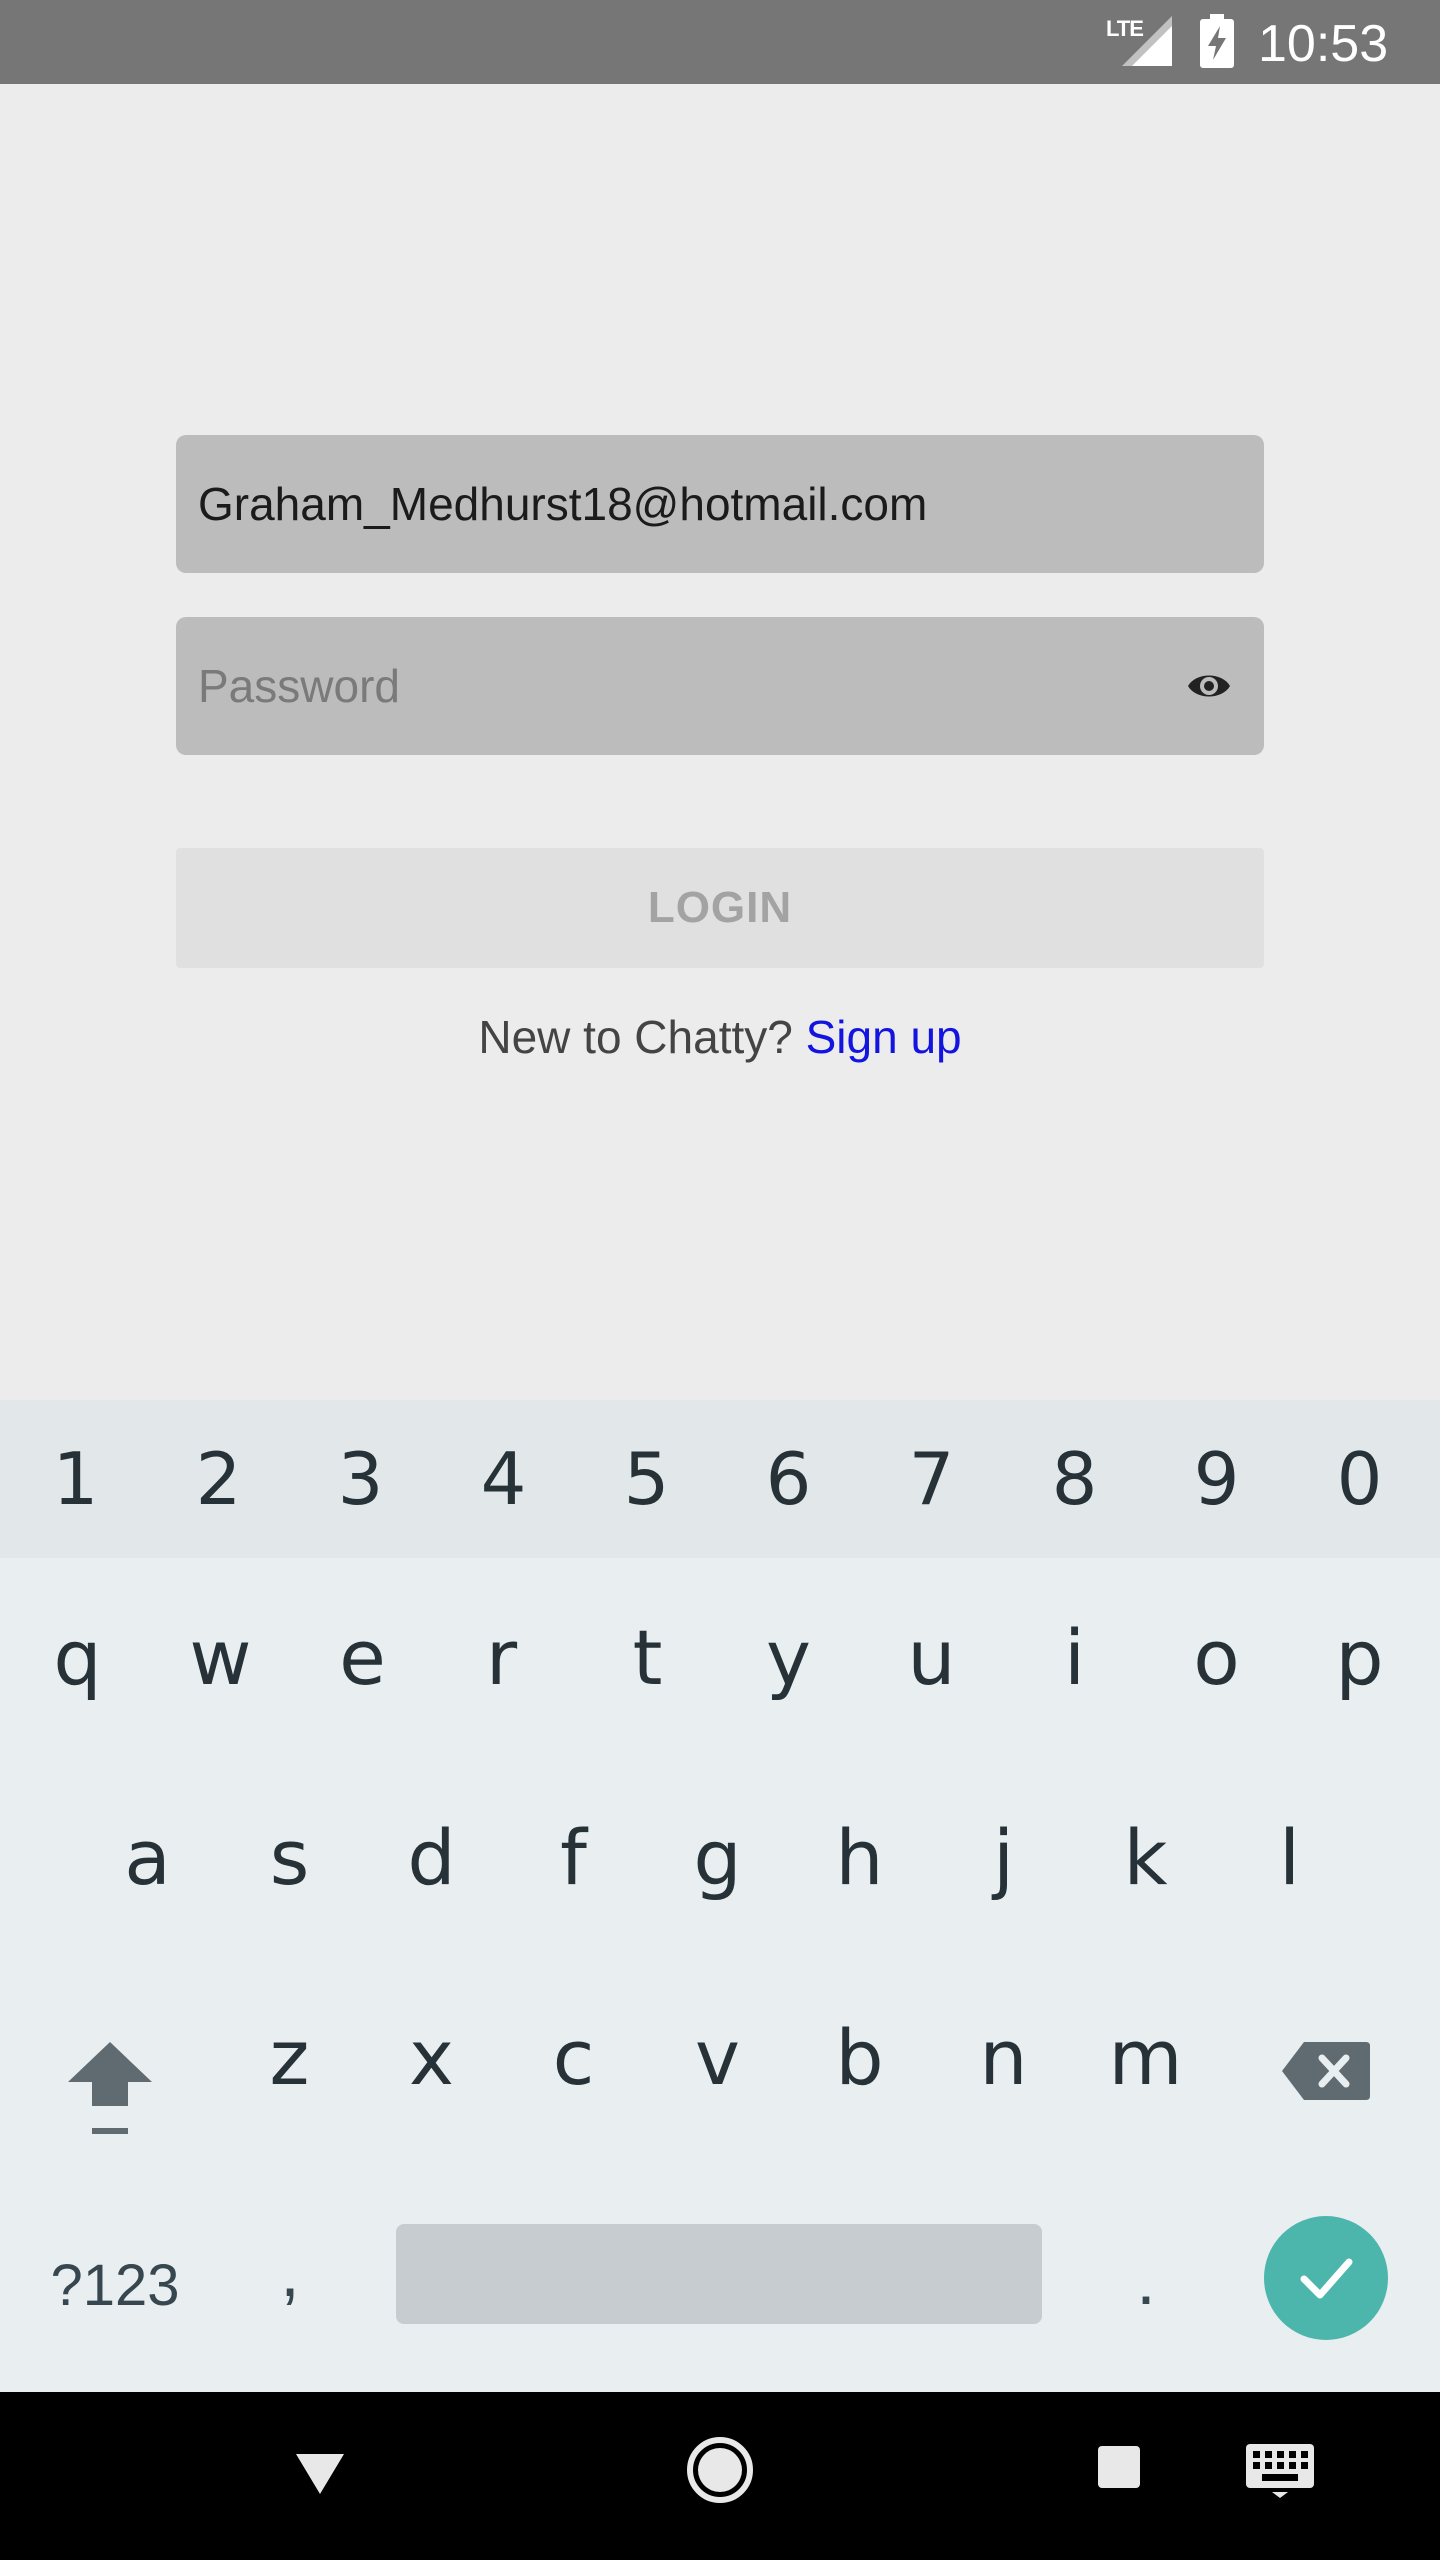 The image size is (1440, 2560). Describe the element at coordinates (788, 1658) in the screenshot. I see `key-y: y` at that location.